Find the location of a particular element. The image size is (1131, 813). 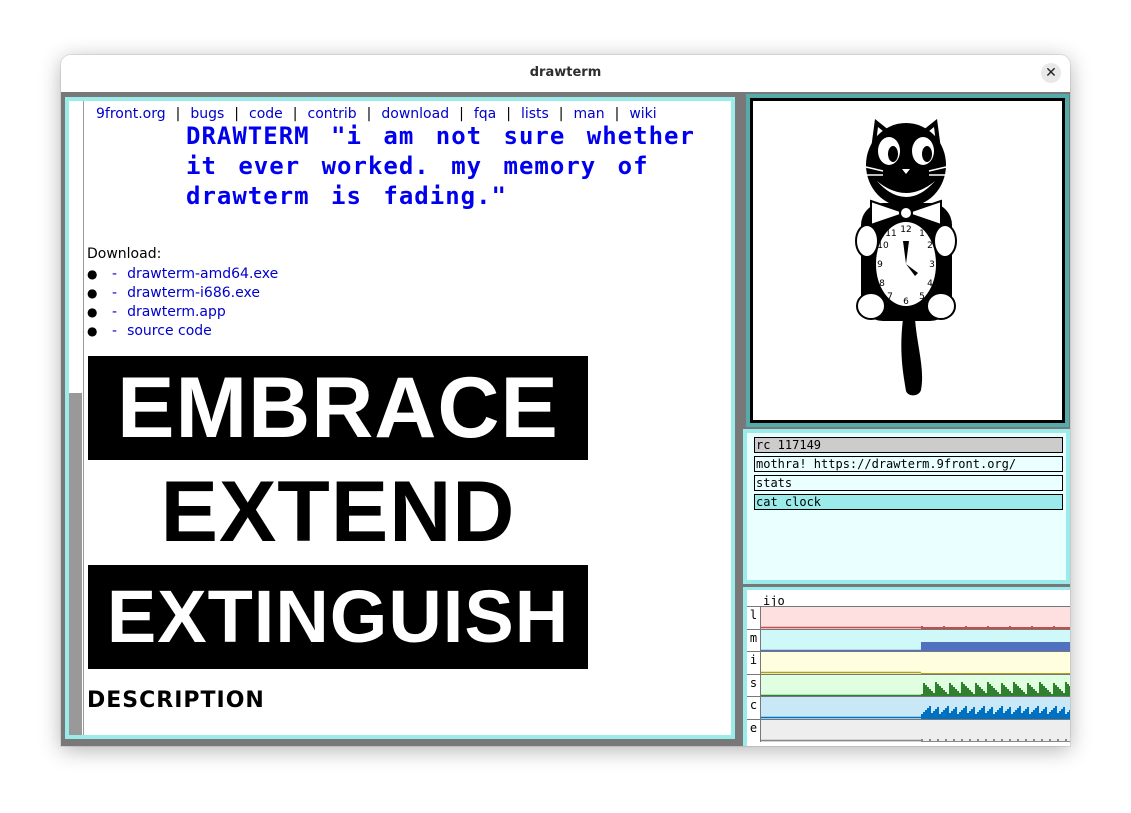

nav-link-code: code is located at coordinates (266, 114).